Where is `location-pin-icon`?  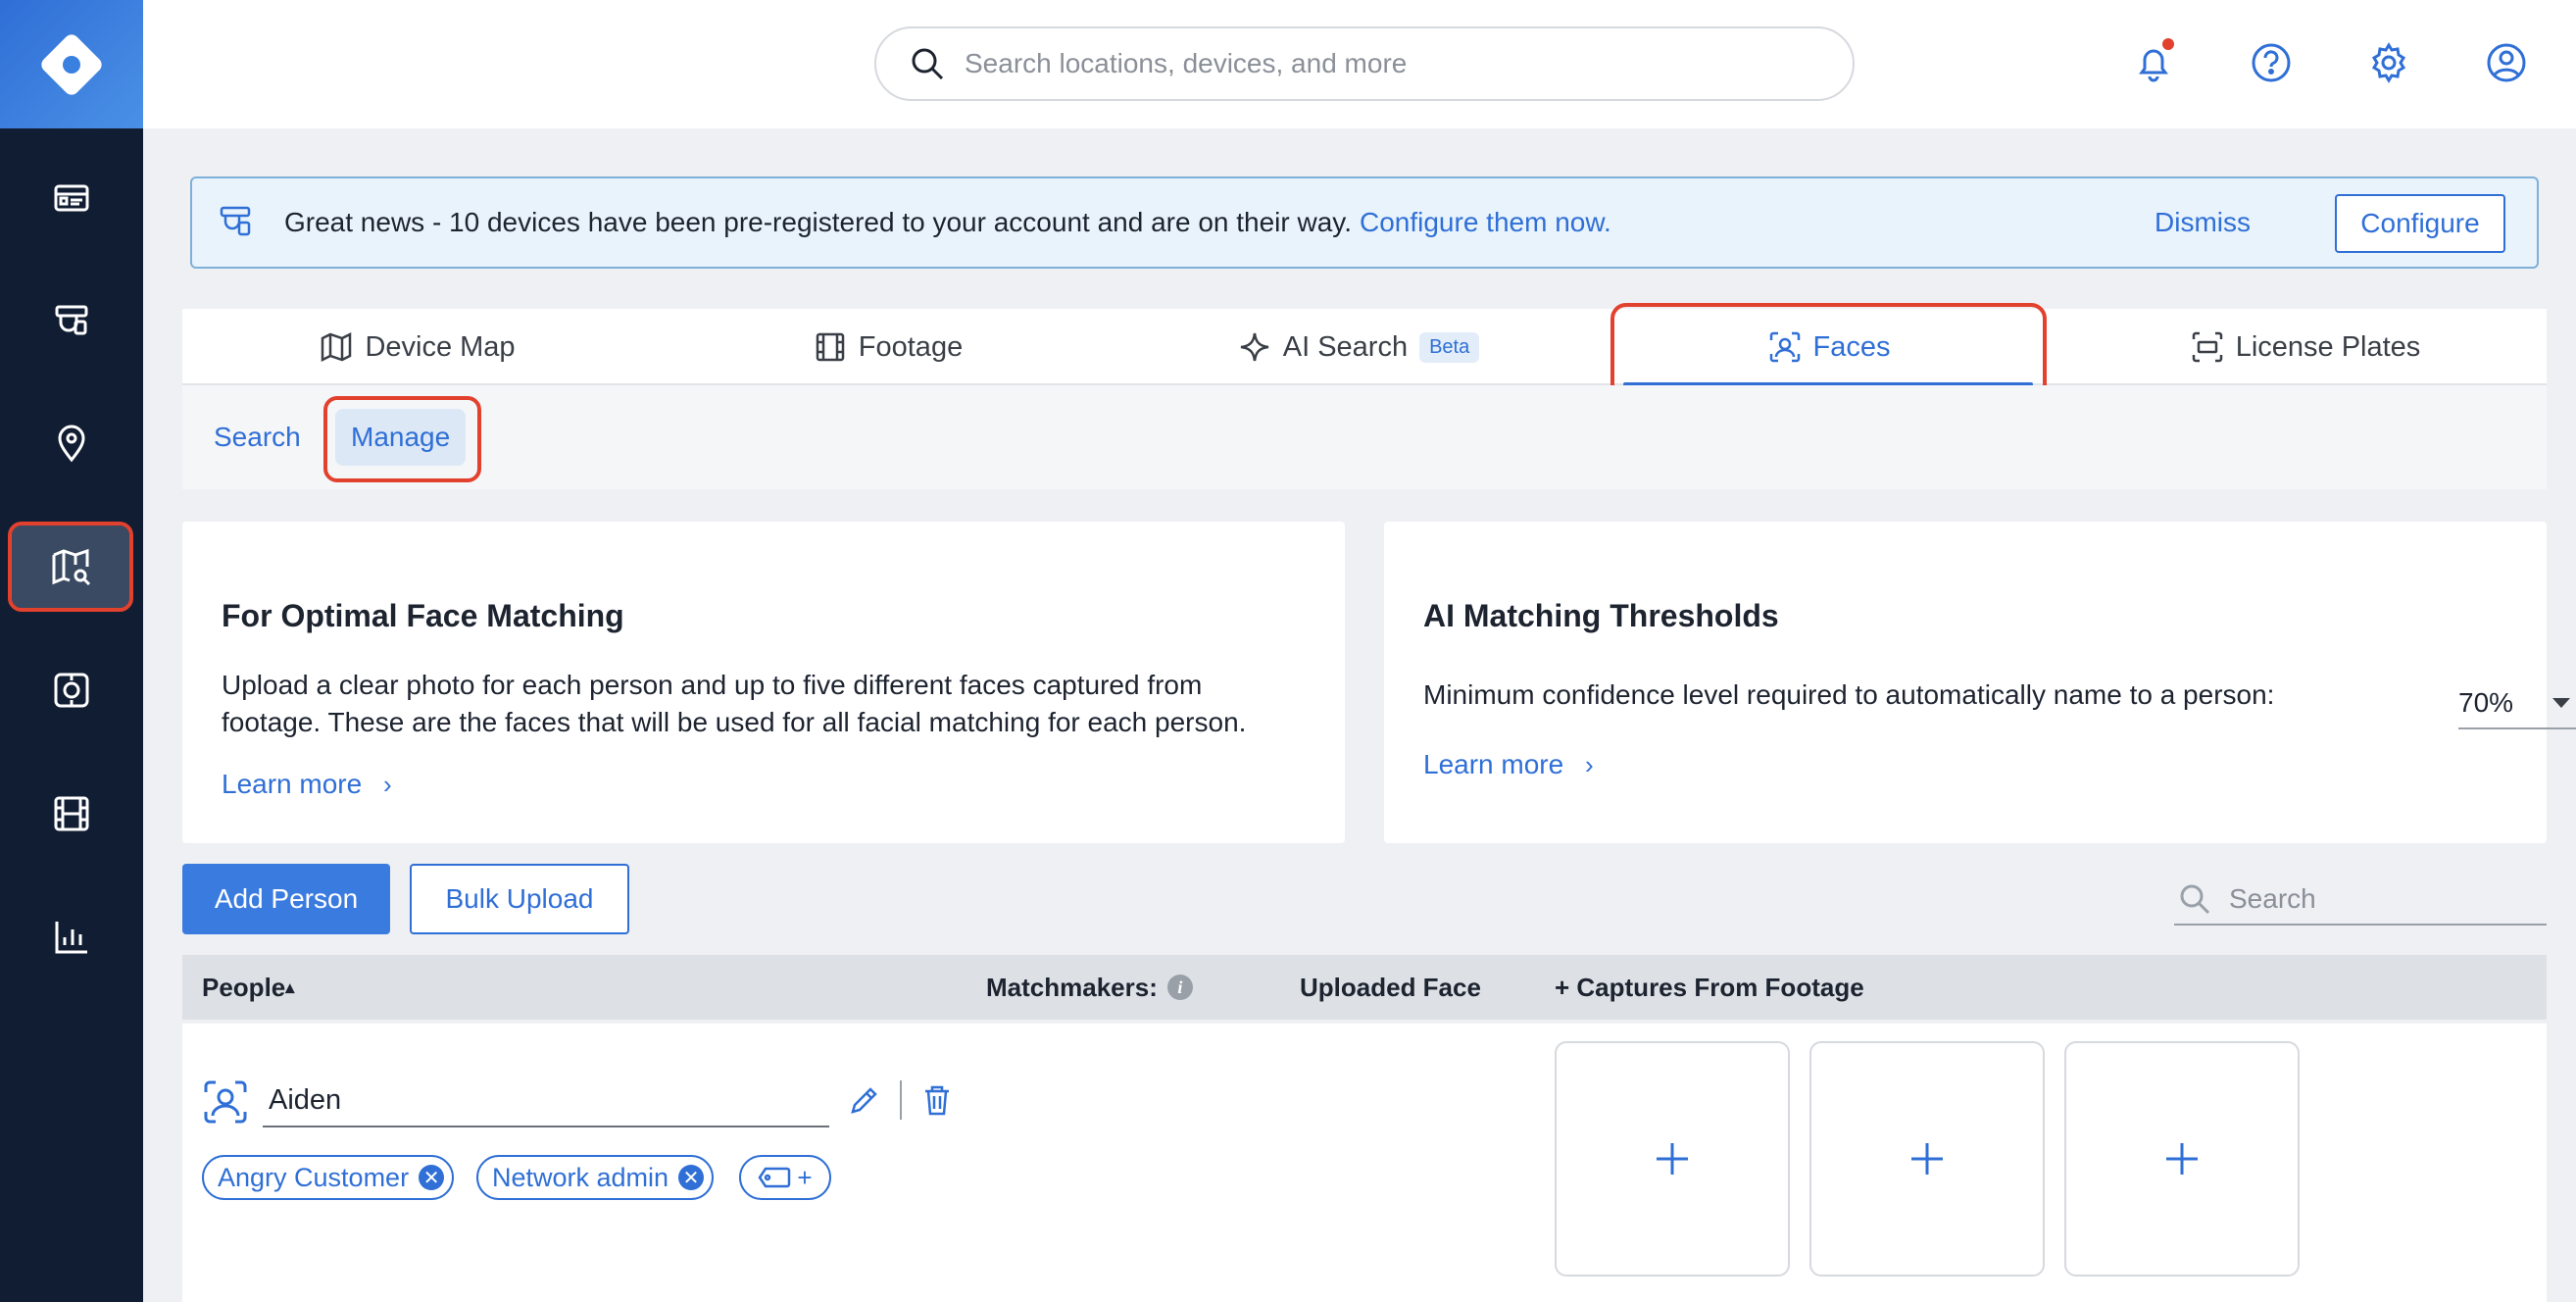
location-pin-icon is located at coordinates (71, 444).